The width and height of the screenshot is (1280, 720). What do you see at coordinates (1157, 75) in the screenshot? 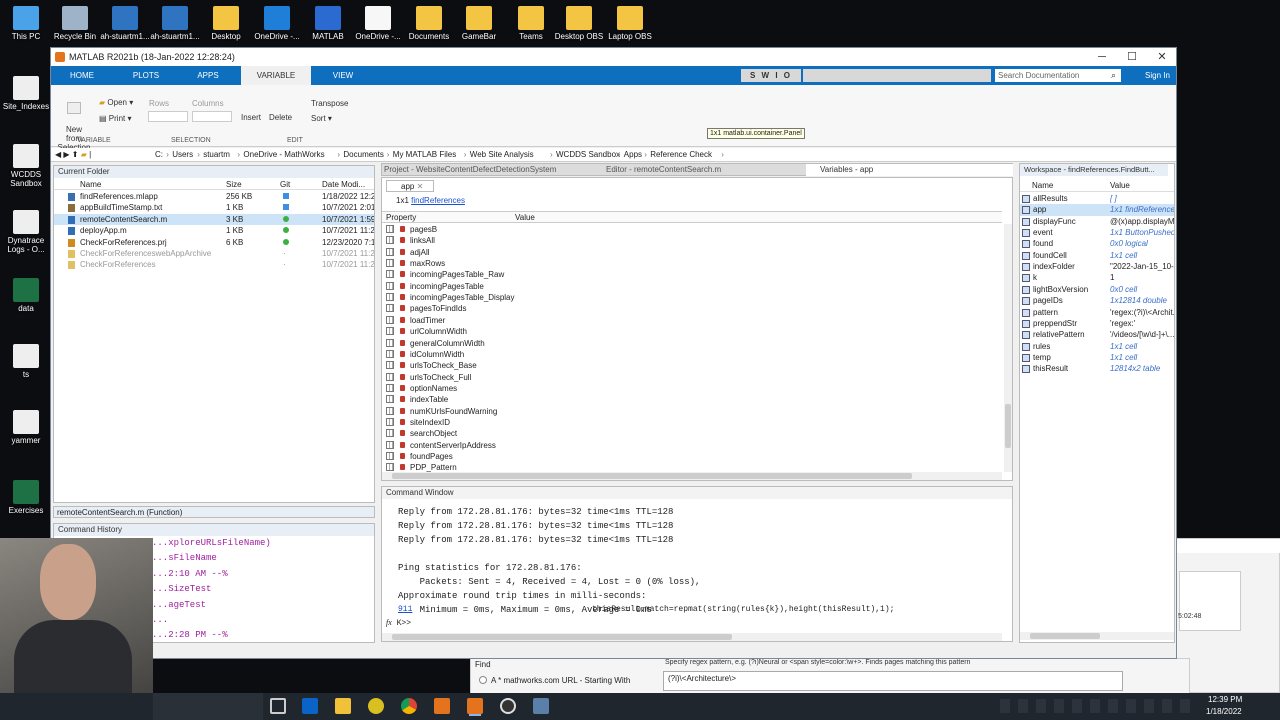
I see `sign-in-link: Sign In` at bounding box center [1157, 75].